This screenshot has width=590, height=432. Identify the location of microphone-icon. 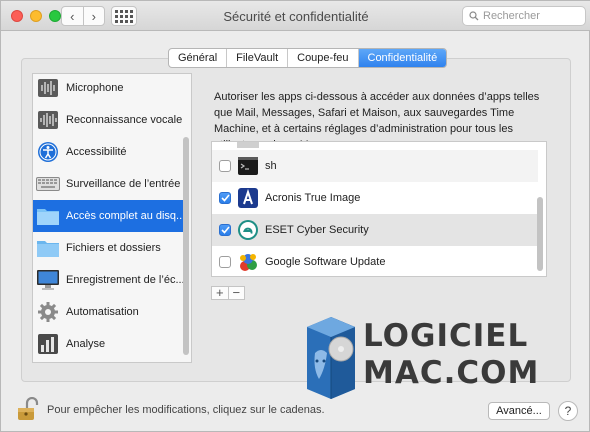
(48, 88).